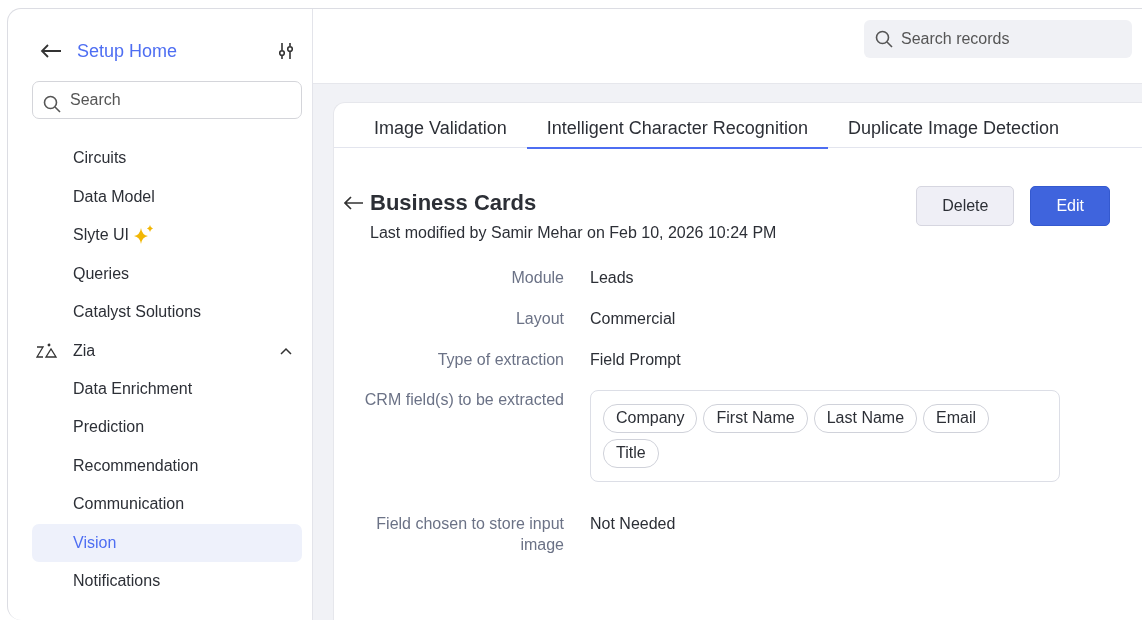 This screenshot has height=629, width=1142. Describe the element at coordinates (48, 350) in the screenshot. I see `zia-logo-icon` at that location.